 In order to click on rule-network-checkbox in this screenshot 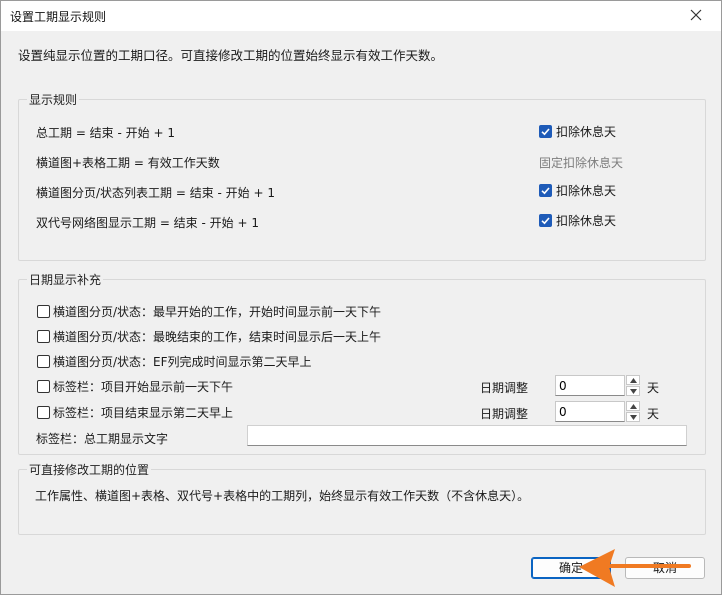, I will do `click(545, 220)`.